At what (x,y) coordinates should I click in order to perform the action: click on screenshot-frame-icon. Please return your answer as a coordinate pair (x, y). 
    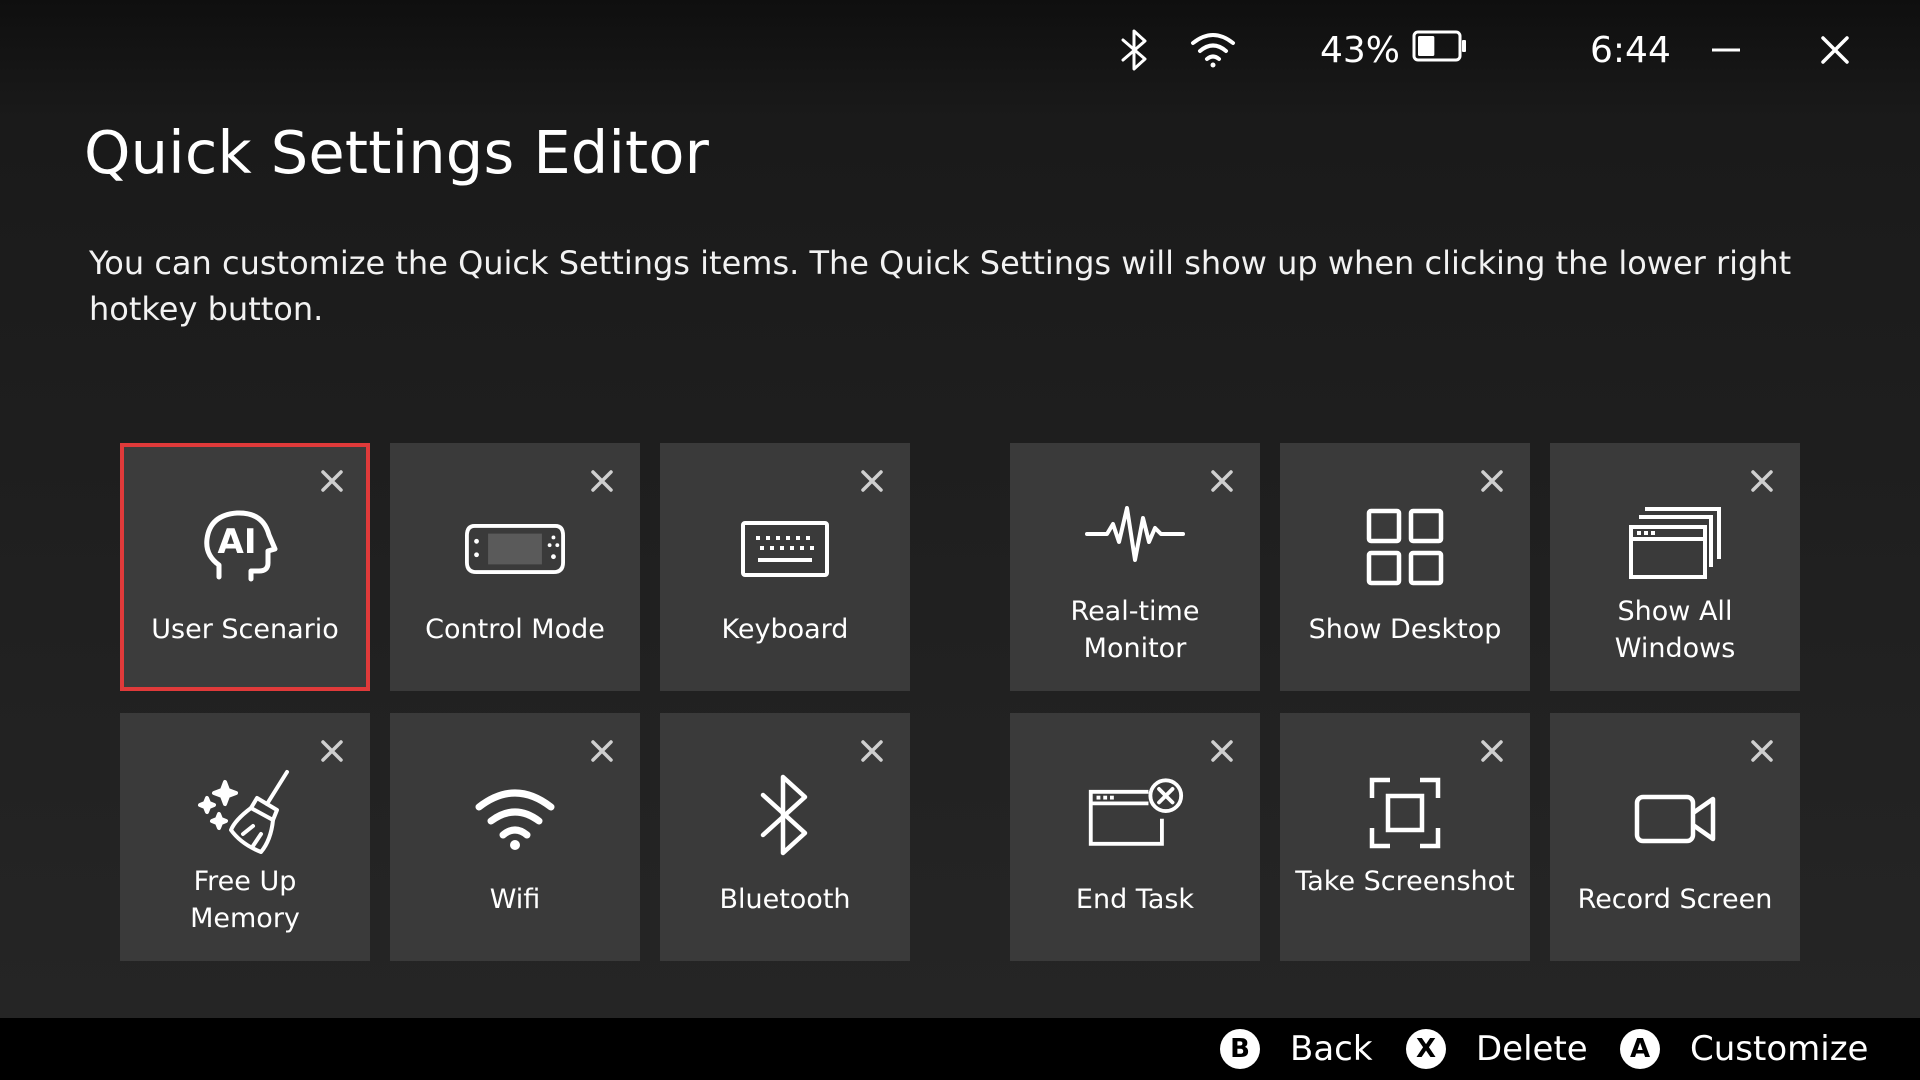
    Looking at the image, I should click on (1405, 813).